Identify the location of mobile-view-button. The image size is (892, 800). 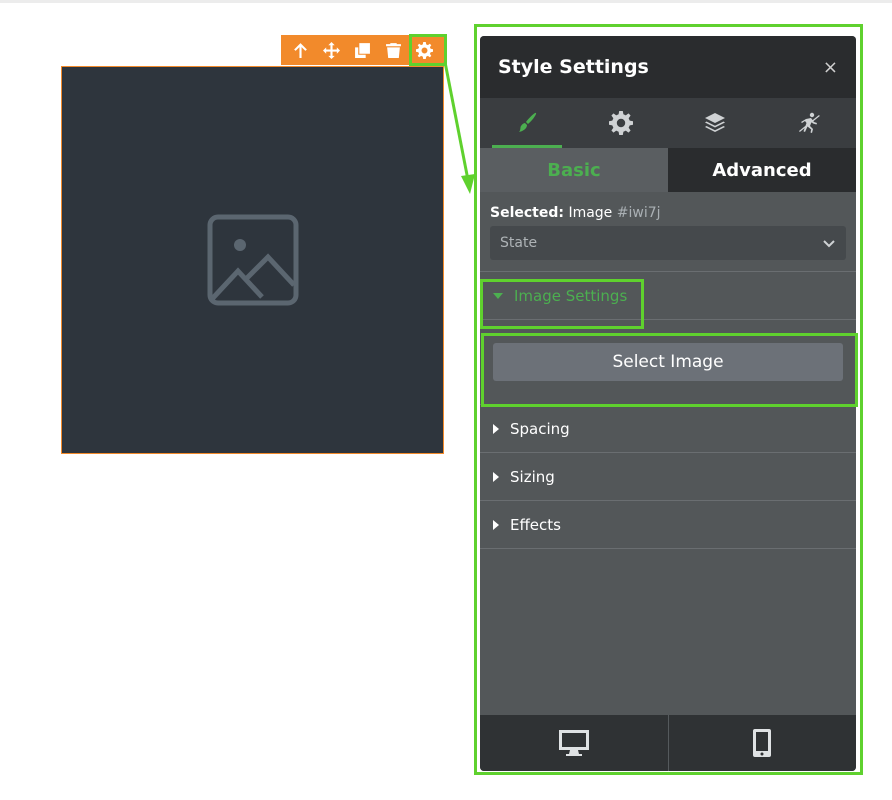
(762, 743).